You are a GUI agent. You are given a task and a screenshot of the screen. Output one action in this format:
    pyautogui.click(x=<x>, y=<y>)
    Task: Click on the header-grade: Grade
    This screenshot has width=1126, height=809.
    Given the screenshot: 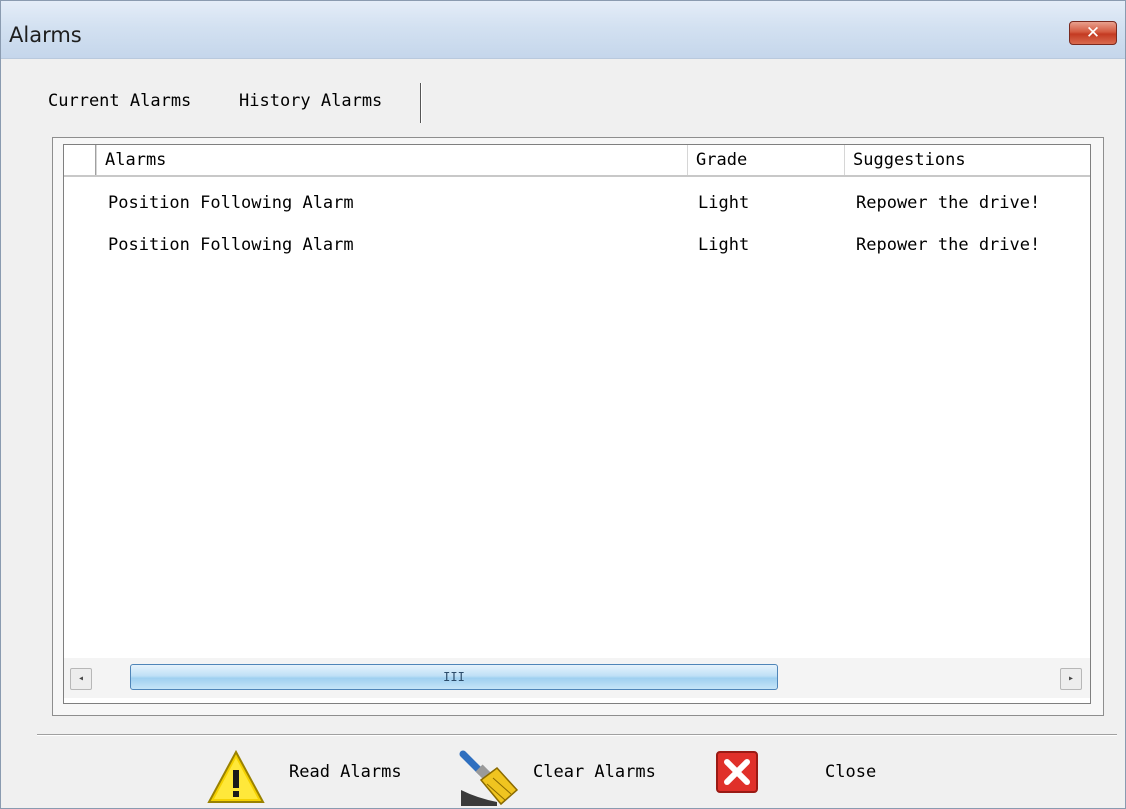 What is the action you would take?
    pyautogui.click(x=765, y=160)
    